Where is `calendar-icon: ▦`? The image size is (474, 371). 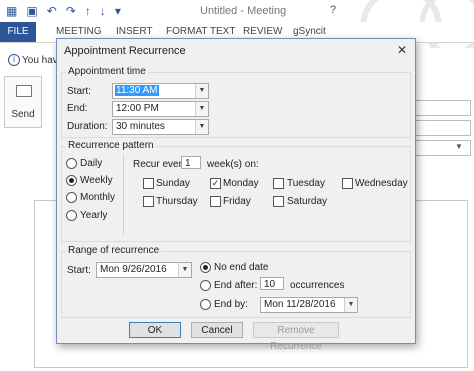
calendar-icon: ▦ is located at coordinates (12, 11).